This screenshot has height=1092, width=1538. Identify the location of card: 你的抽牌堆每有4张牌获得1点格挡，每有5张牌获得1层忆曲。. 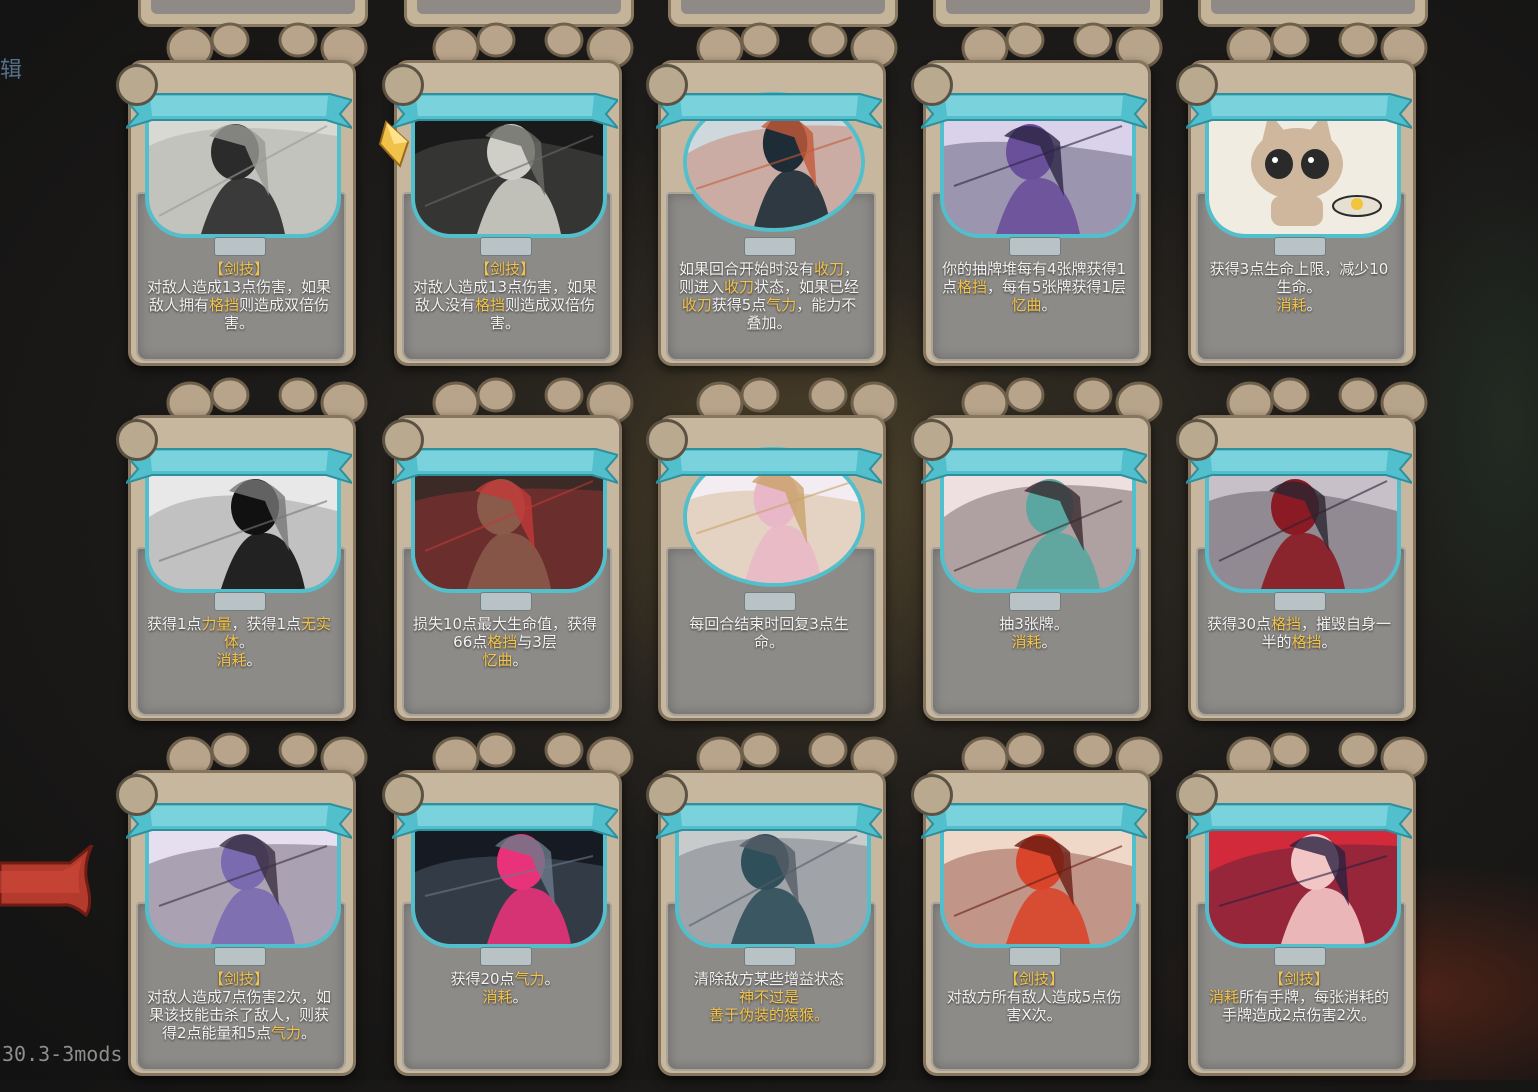
(1037, 202).